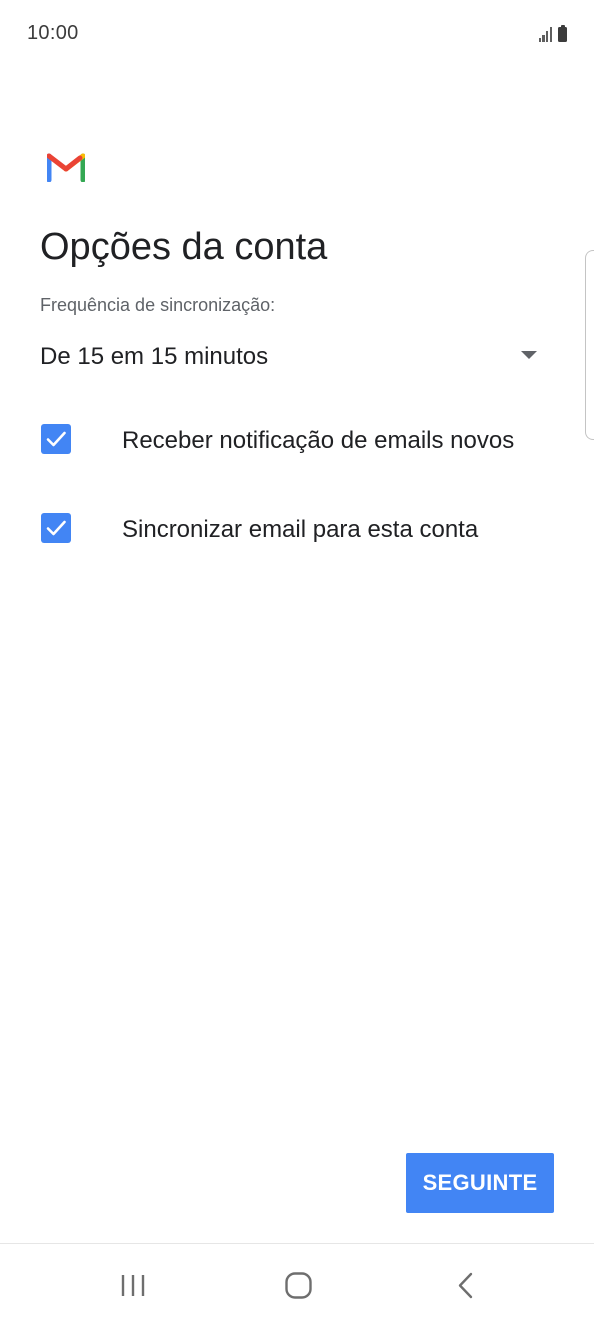 This screenshot has width=594, height=1323. Describe the element at coordinates (545, 34) in the screenshot. I see `signal-icon` at that location.